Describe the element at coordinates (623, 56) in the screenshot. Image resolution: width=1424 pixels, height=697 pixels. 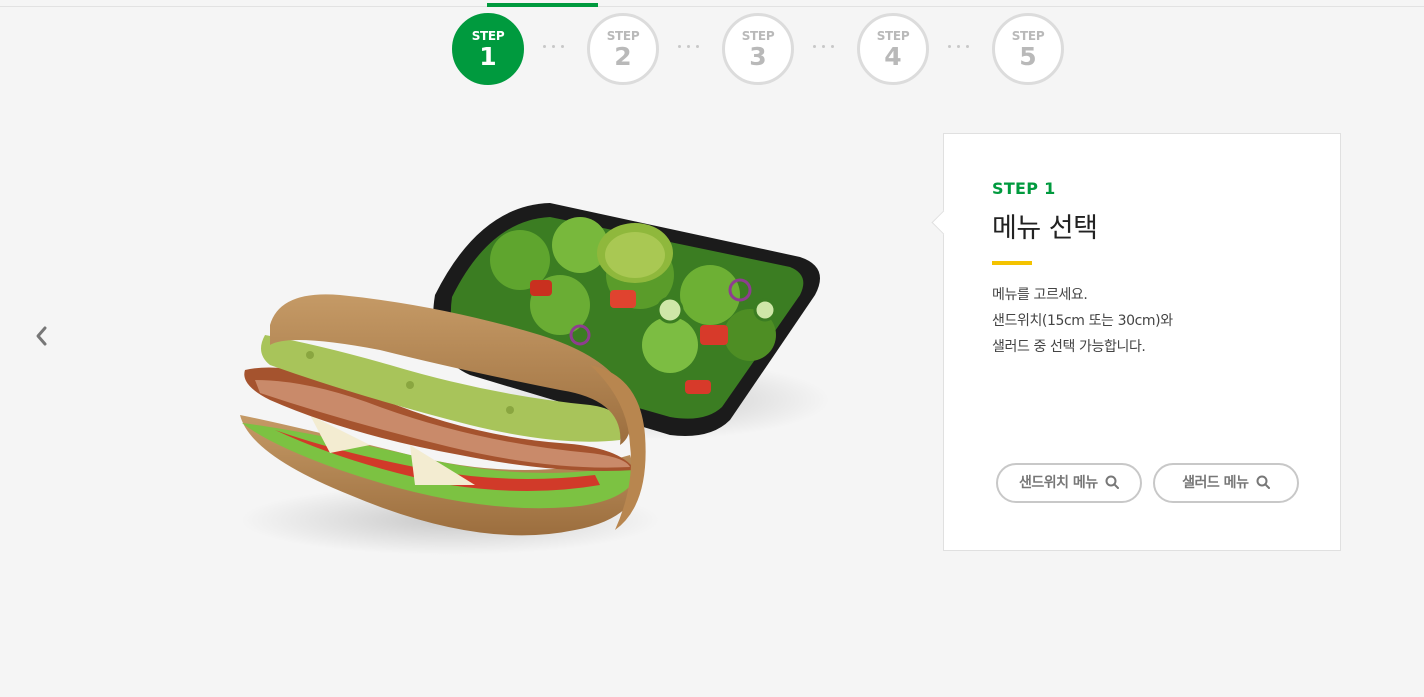
I see `step-number: 2` at that location.